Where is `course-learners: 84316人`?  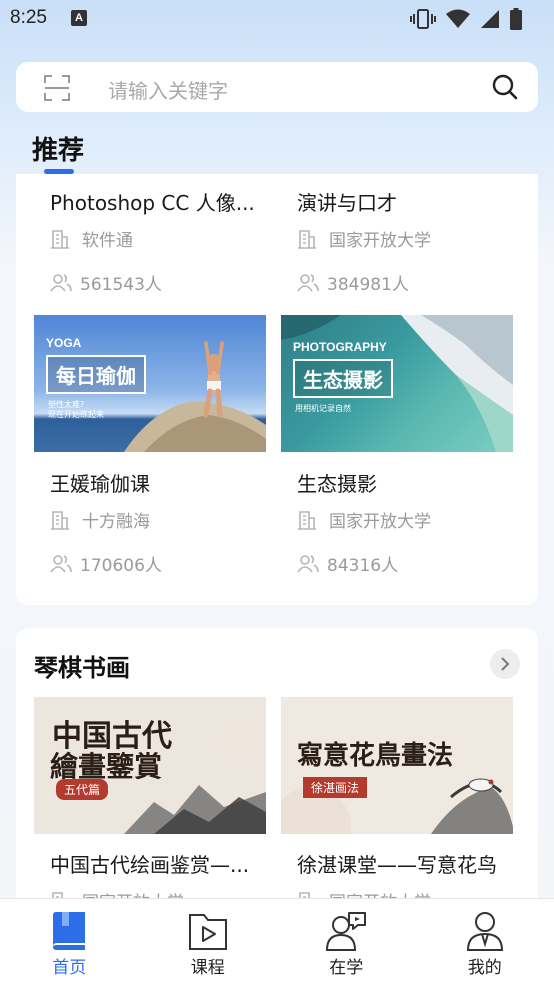 course-learners: 84316人 is located at coordinates (347, 563).